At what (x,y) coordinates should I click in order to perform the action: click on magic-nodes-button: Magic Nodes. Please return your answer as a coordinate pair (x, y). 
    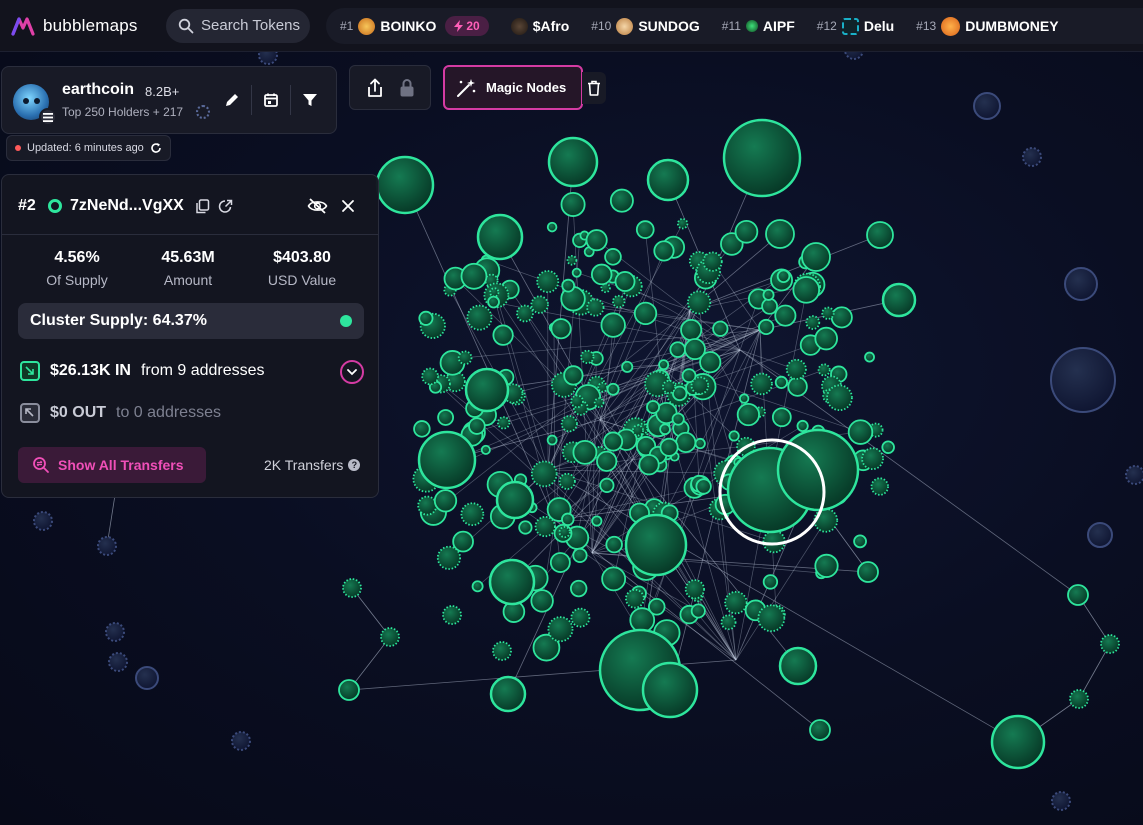
    Looking at the image, I should click on (513, 87).